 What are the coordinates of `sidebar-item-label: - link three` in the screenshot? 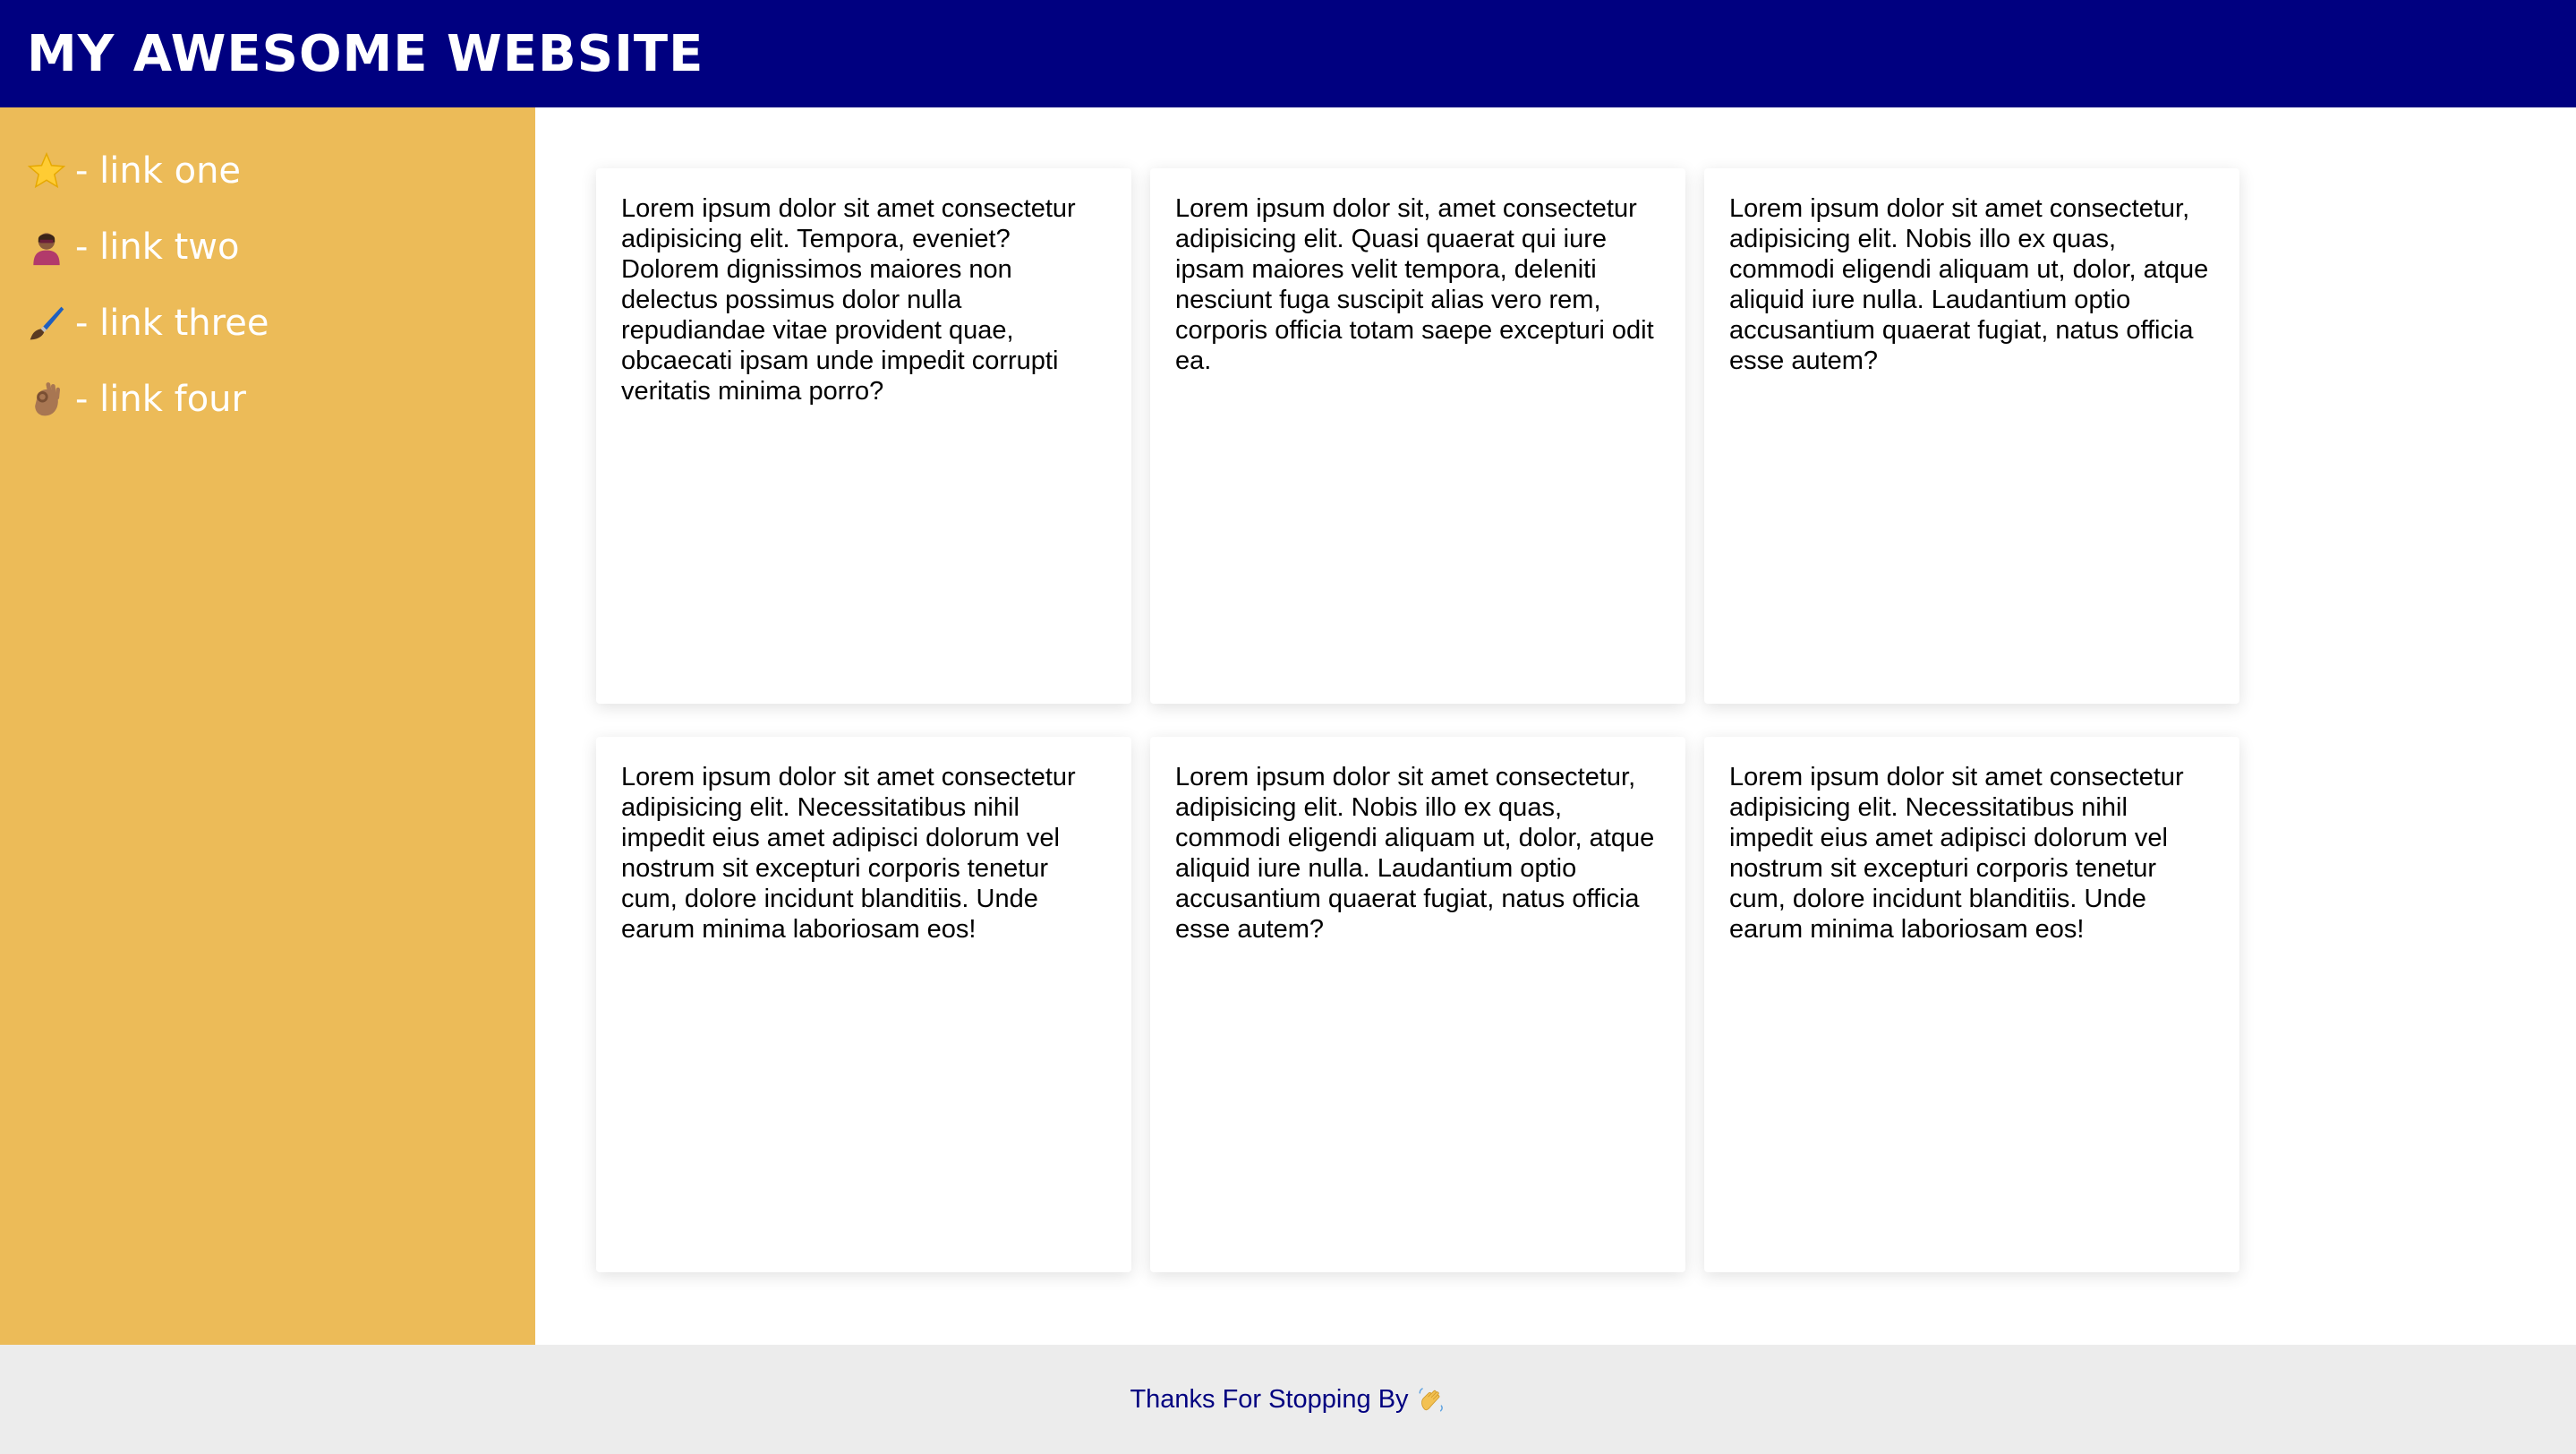 It's located at (172, 323).